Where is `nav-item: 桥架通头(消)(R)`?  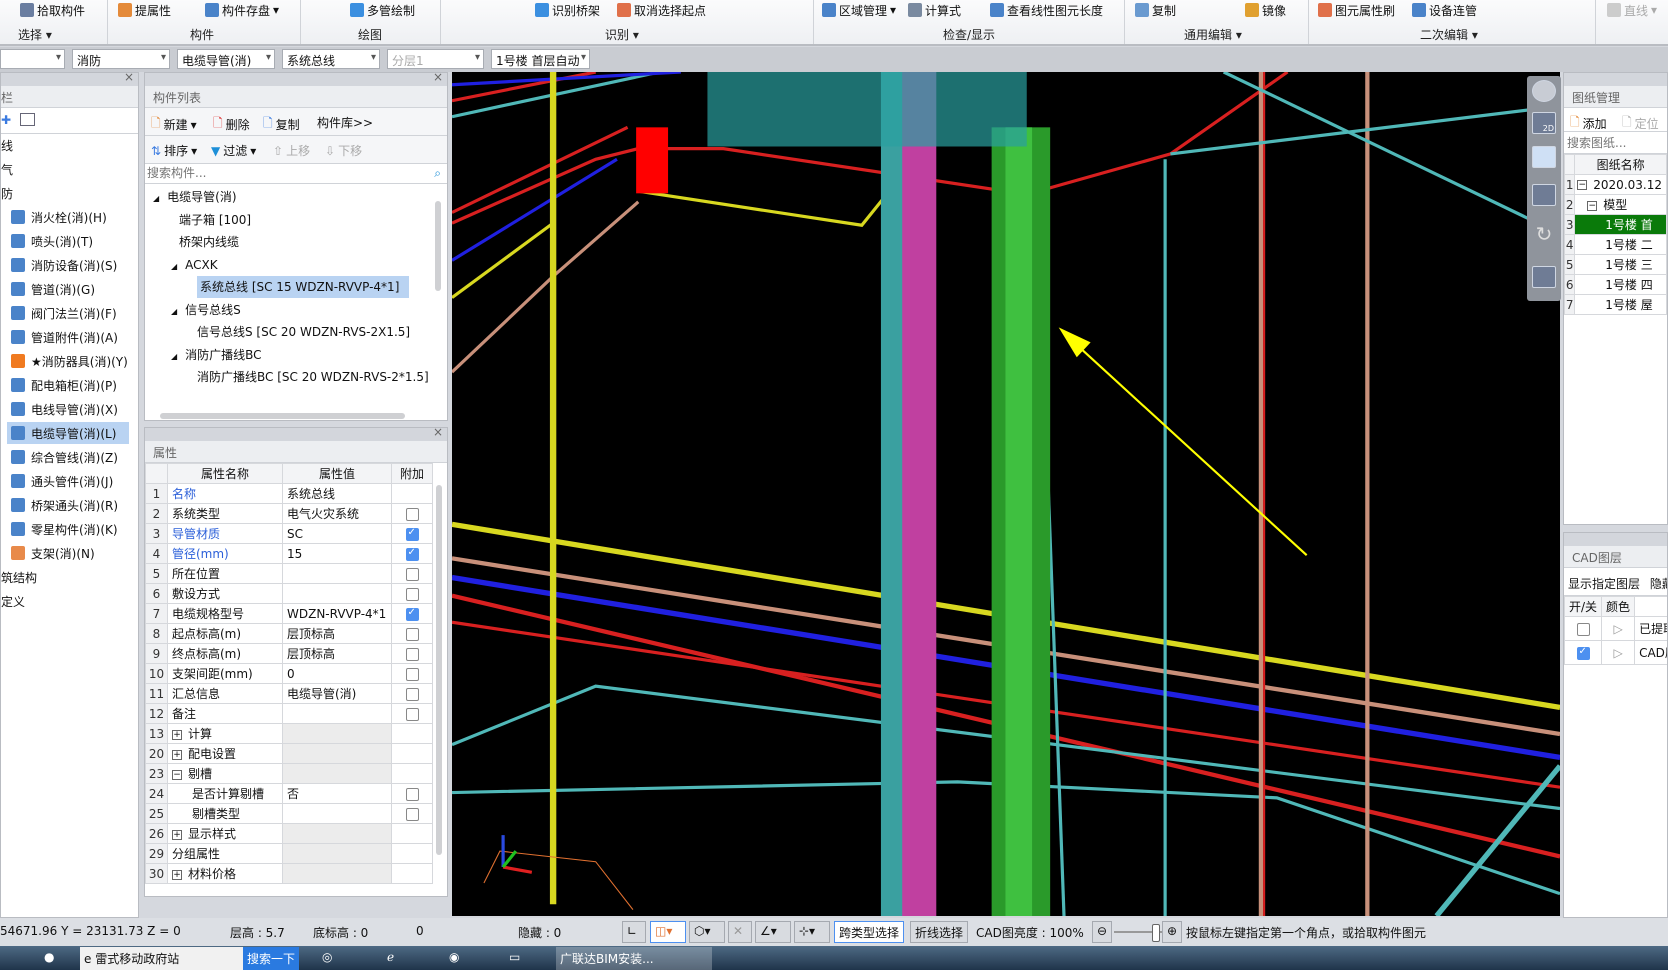
nav-item: 桥架通头(消)(R) is located at coordinates (68, 505).